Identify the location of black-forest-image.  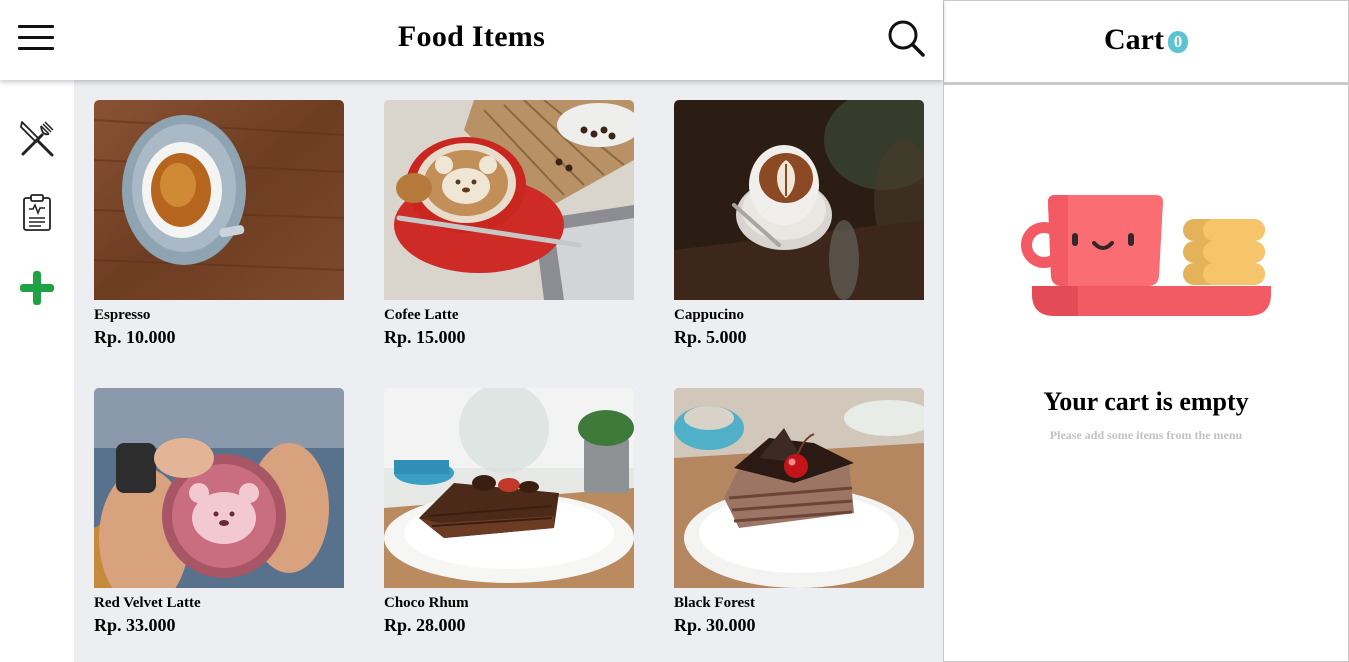
(799, 488).